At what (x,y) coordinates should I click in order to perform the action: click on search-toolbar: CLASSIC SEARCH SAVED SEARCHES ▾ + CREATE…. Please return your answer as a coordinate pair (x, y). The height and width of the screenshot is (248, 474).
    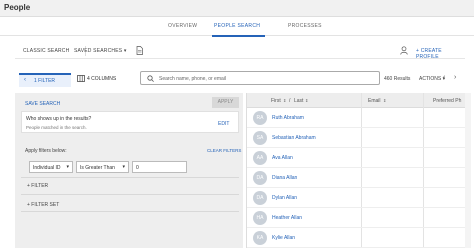
    Looking at the image, I should click on (240, 51).